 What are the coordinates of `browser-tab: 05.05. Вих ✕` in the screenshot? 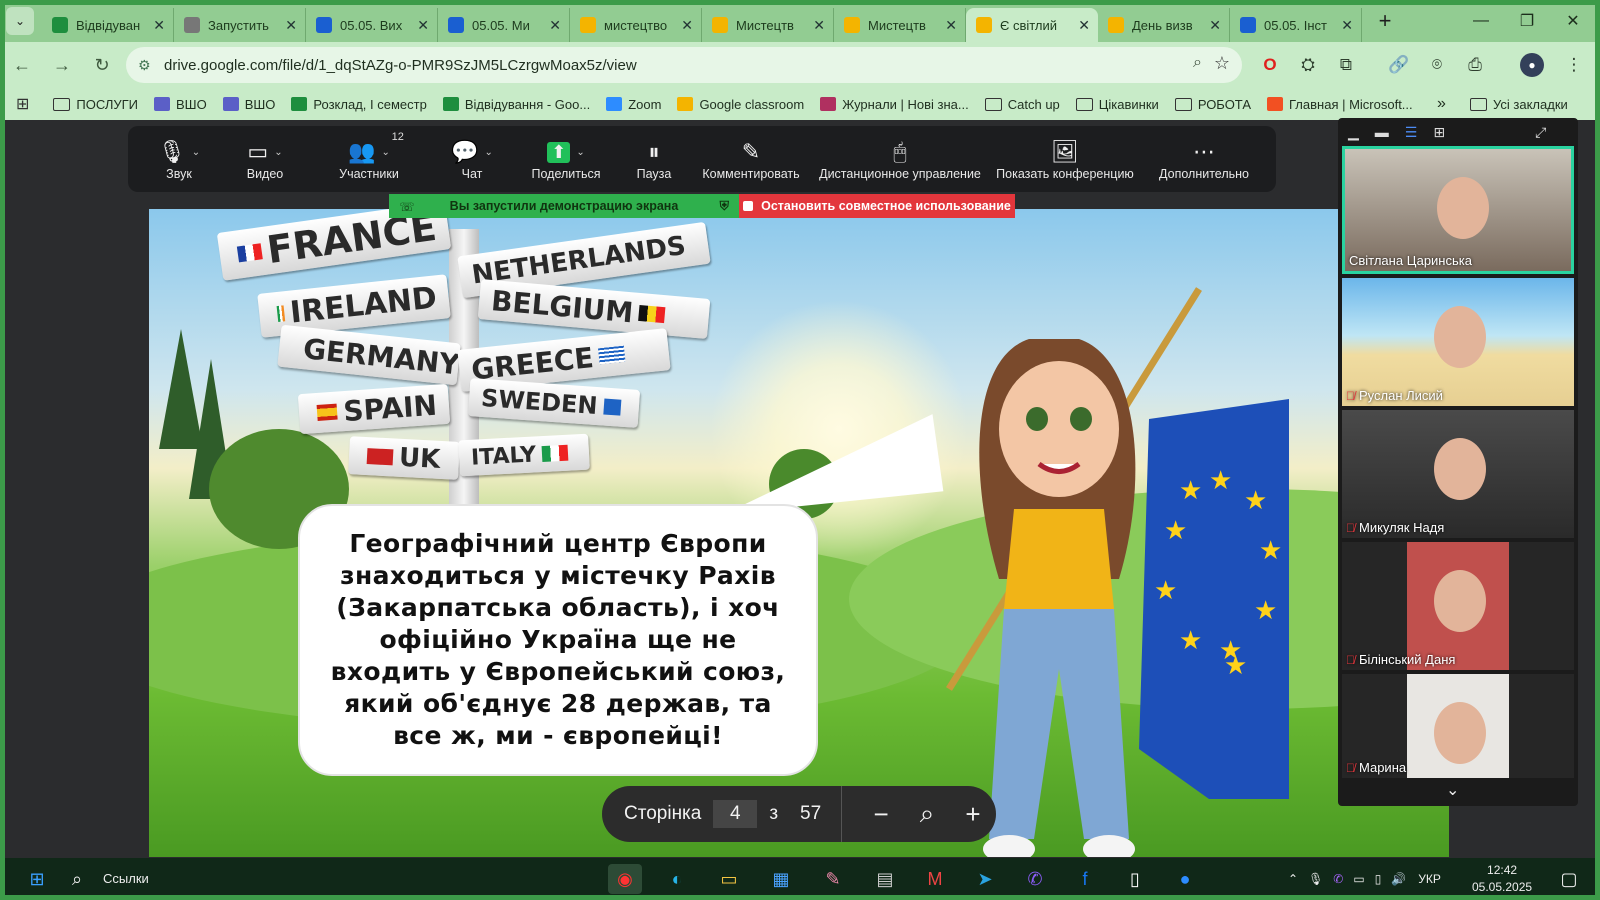 It's located at (372, 25).